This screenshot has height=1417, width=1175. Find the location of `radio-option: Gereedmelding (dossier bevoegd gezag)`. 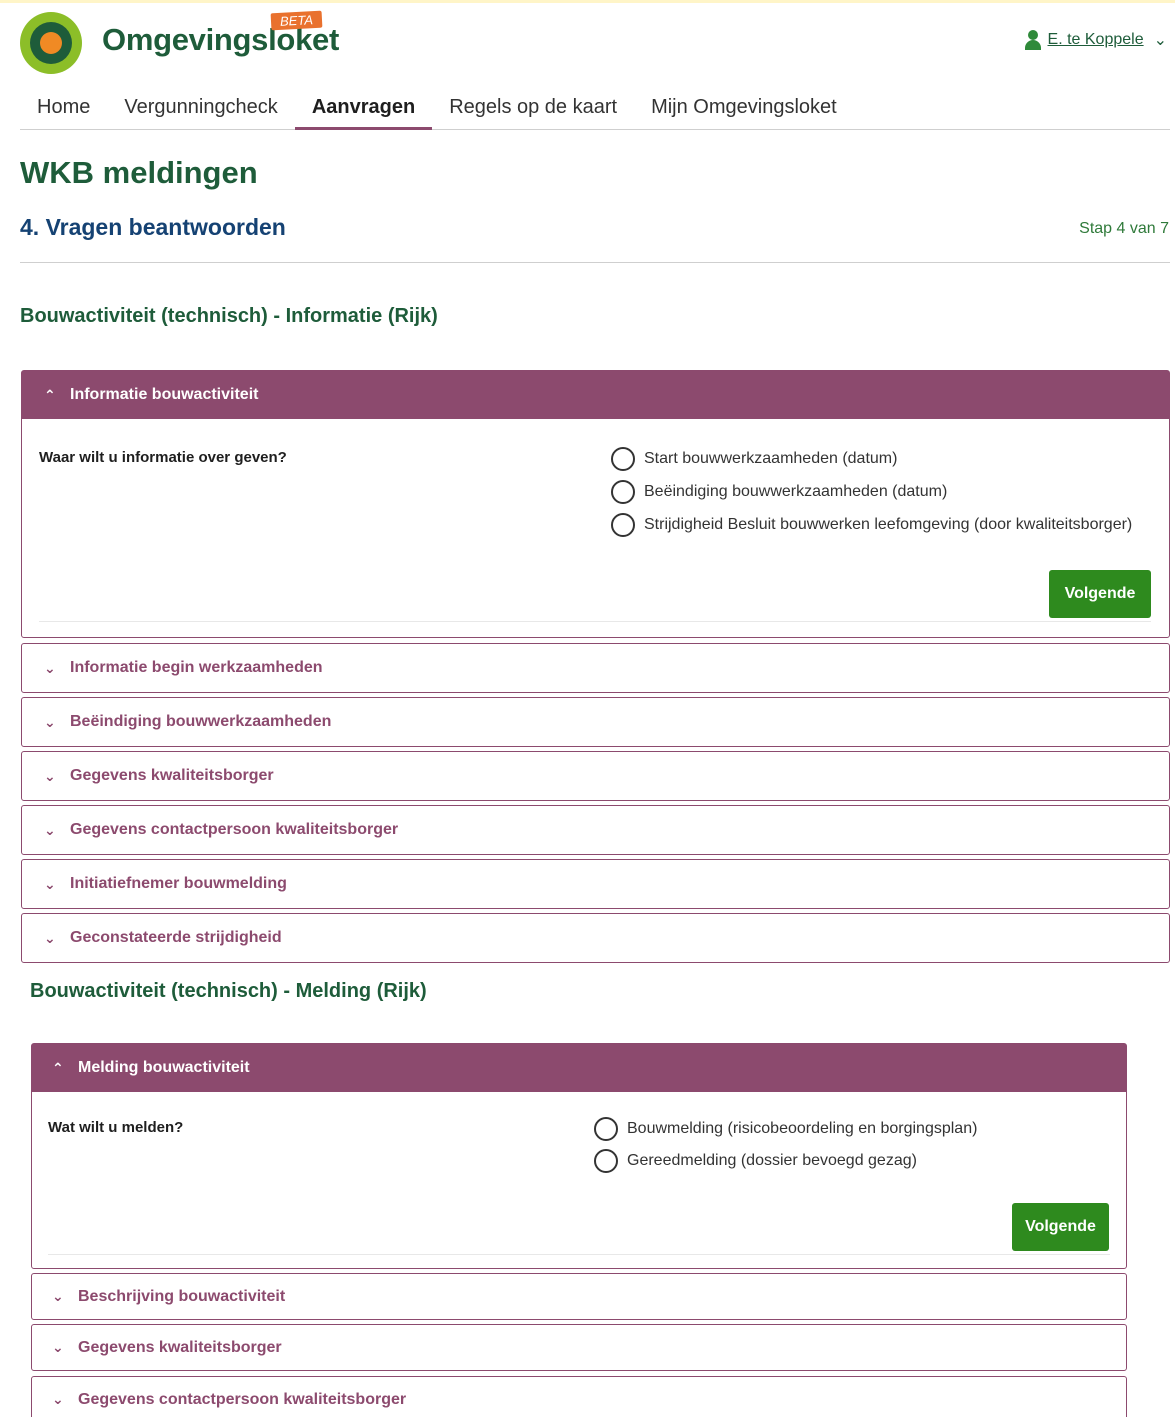

radio-option: Gereedmelding (dossier bevoegd gezag) is located at coordinates (755, 1161).